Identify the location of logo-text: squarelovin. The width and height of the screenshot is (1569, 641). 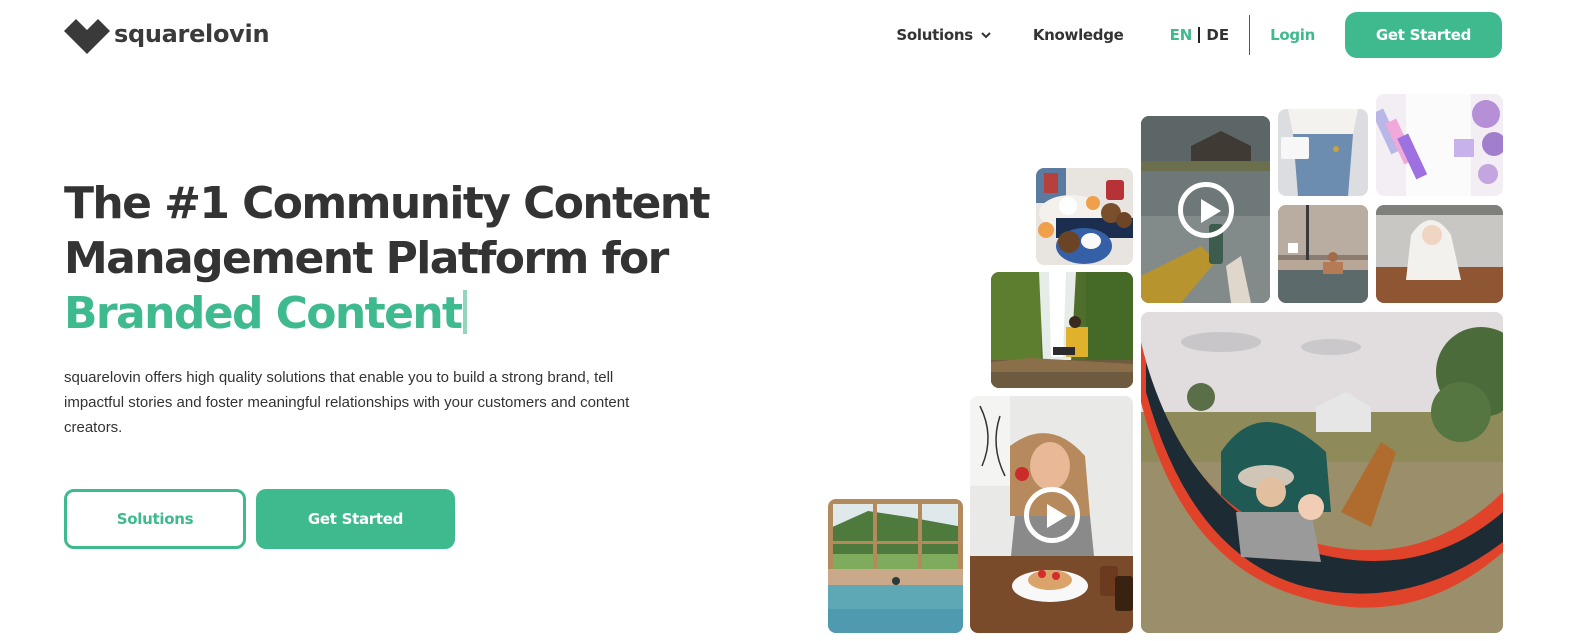
(192, 34).